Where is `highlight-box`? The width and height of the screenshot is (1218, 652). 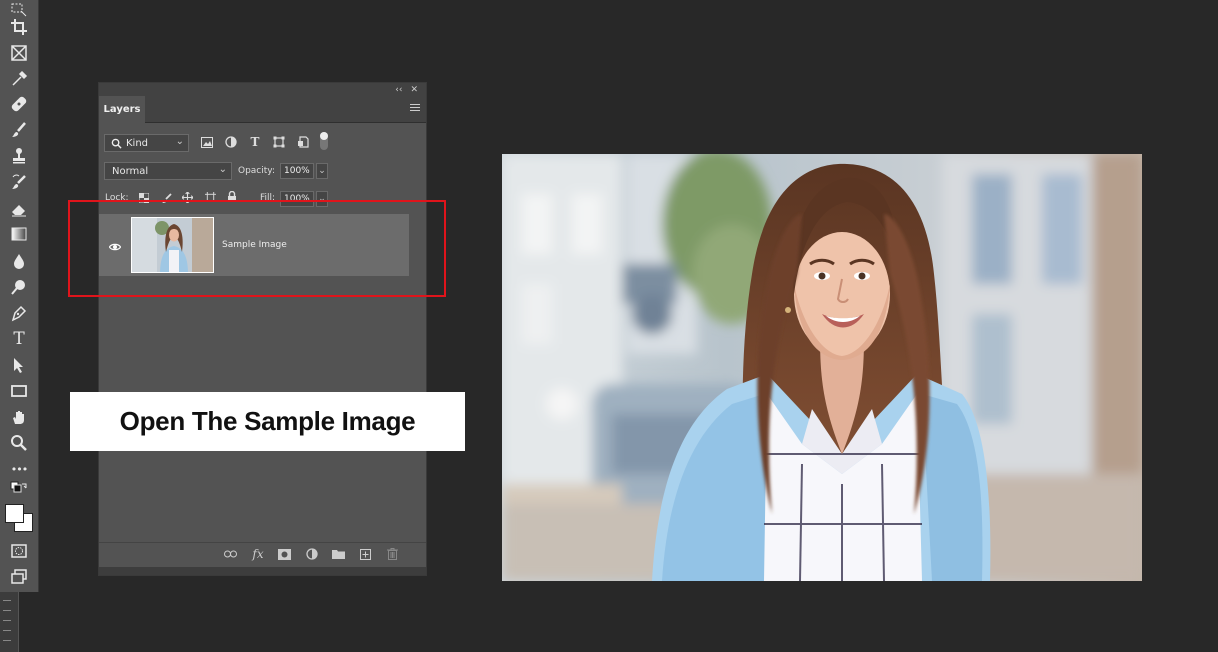
highlight-box is located at coordinates (257, 248).